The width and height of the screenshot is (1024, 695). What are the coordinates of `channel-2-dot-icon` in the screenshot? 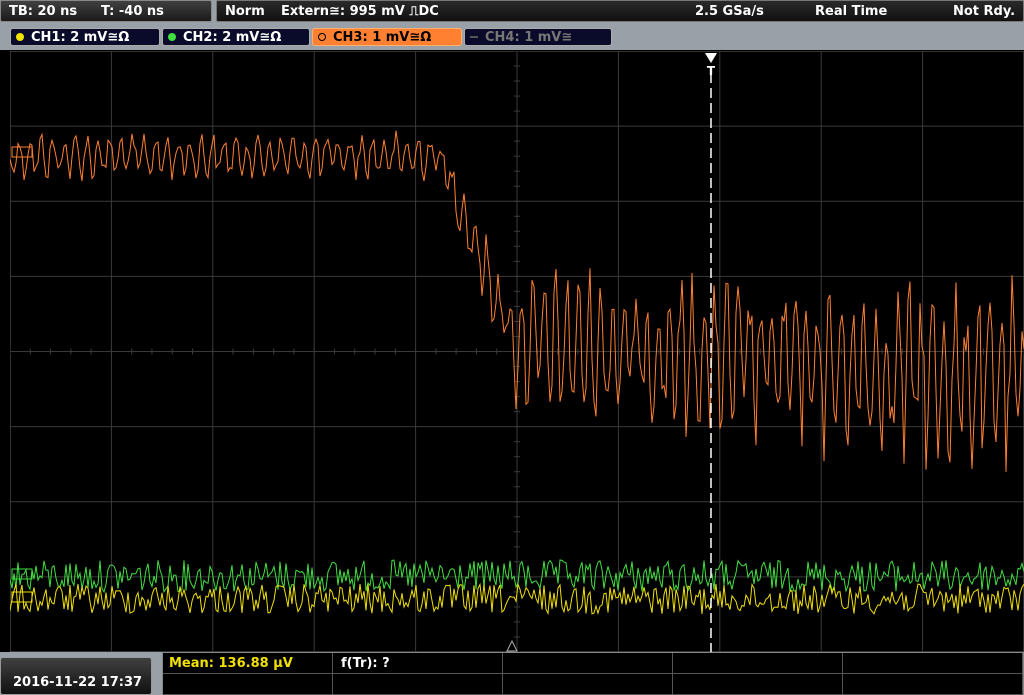 It's located at (172, 37).